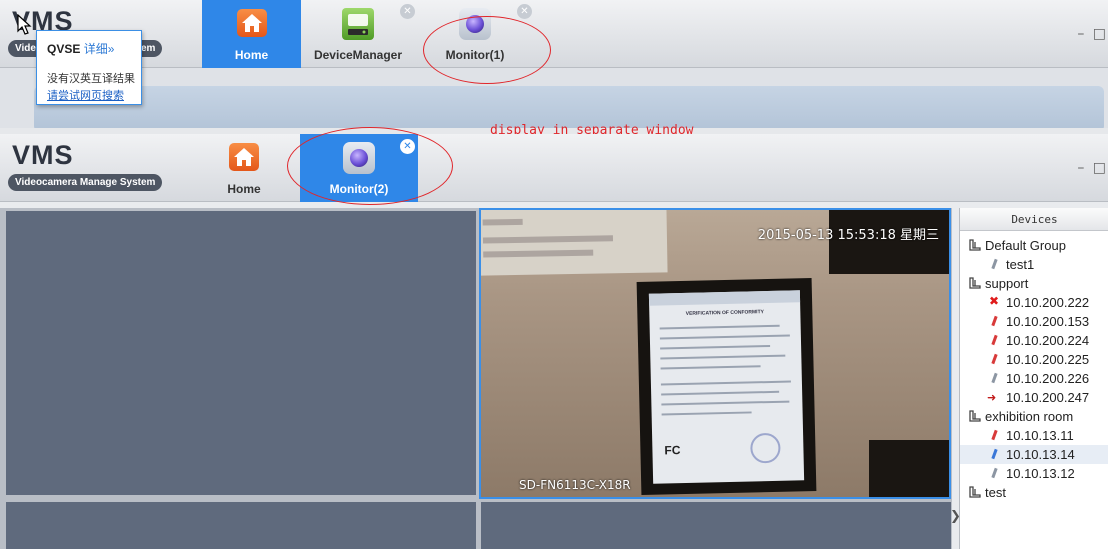 This screenshot has height=549, width=1108. I want to click on device-label: 10.10.13.14, so click(1040, 454).